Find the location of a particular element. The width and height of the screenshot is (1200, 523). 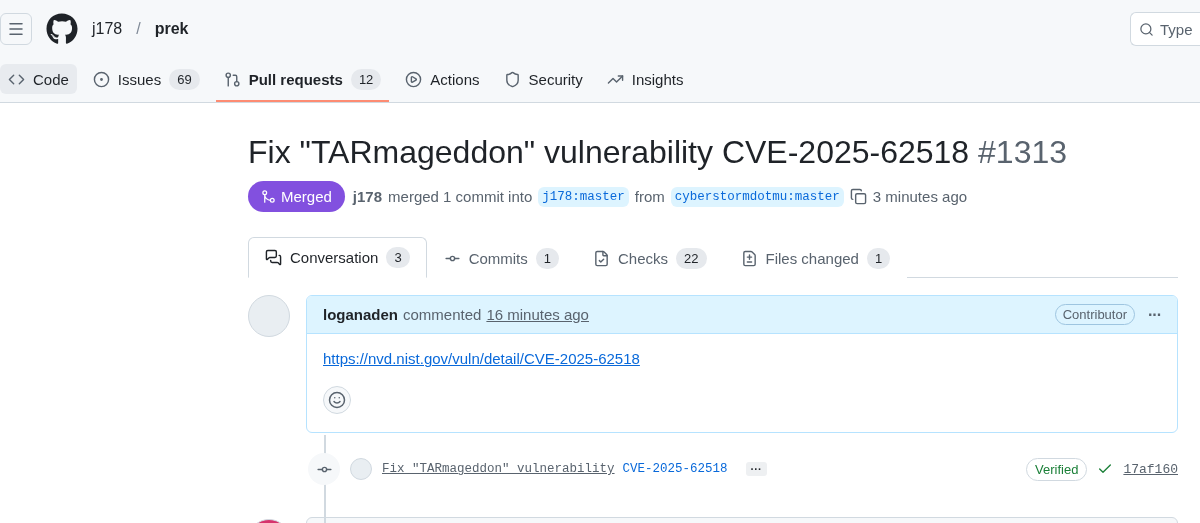

comment-action: commented is located at coordinates (442, 315).